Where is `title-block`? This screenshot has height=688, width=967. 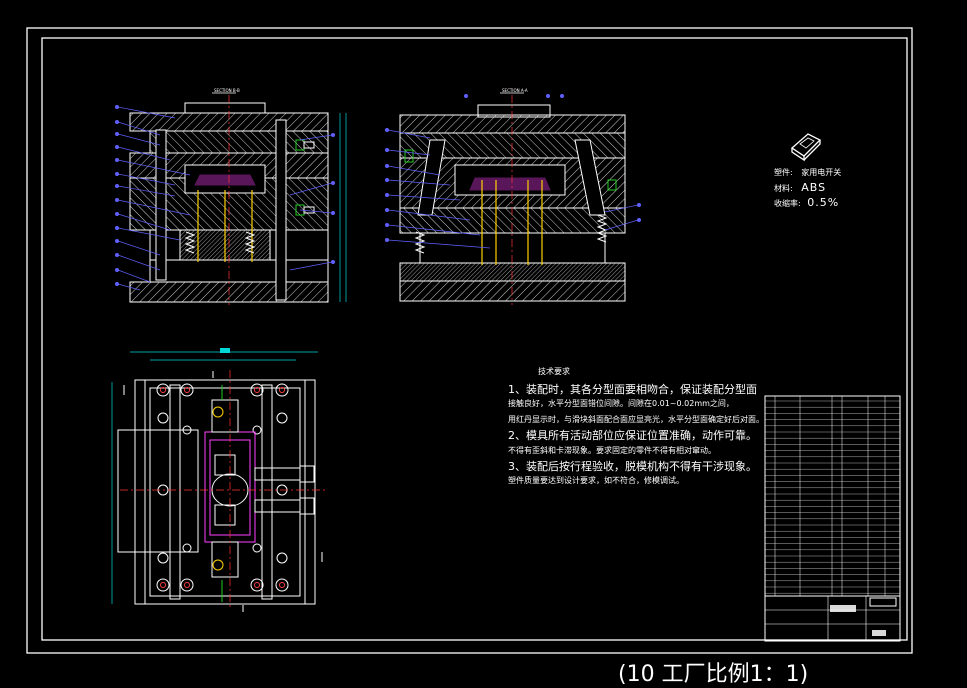
title-block is located at coordinates (832, 518).